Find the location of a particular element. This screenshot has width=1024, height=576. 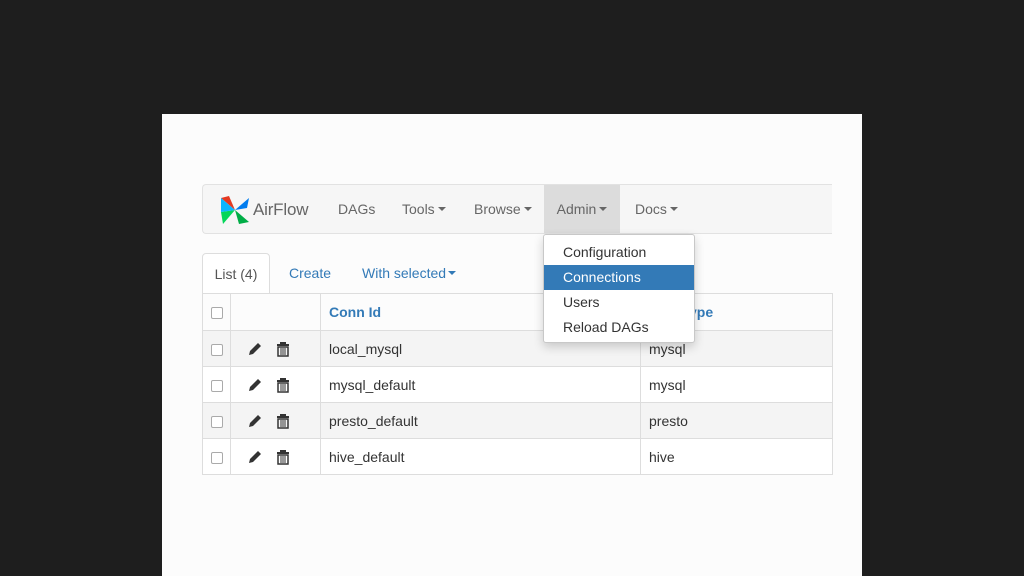

nav-admin: Admin is located at coordinates (582, 209).